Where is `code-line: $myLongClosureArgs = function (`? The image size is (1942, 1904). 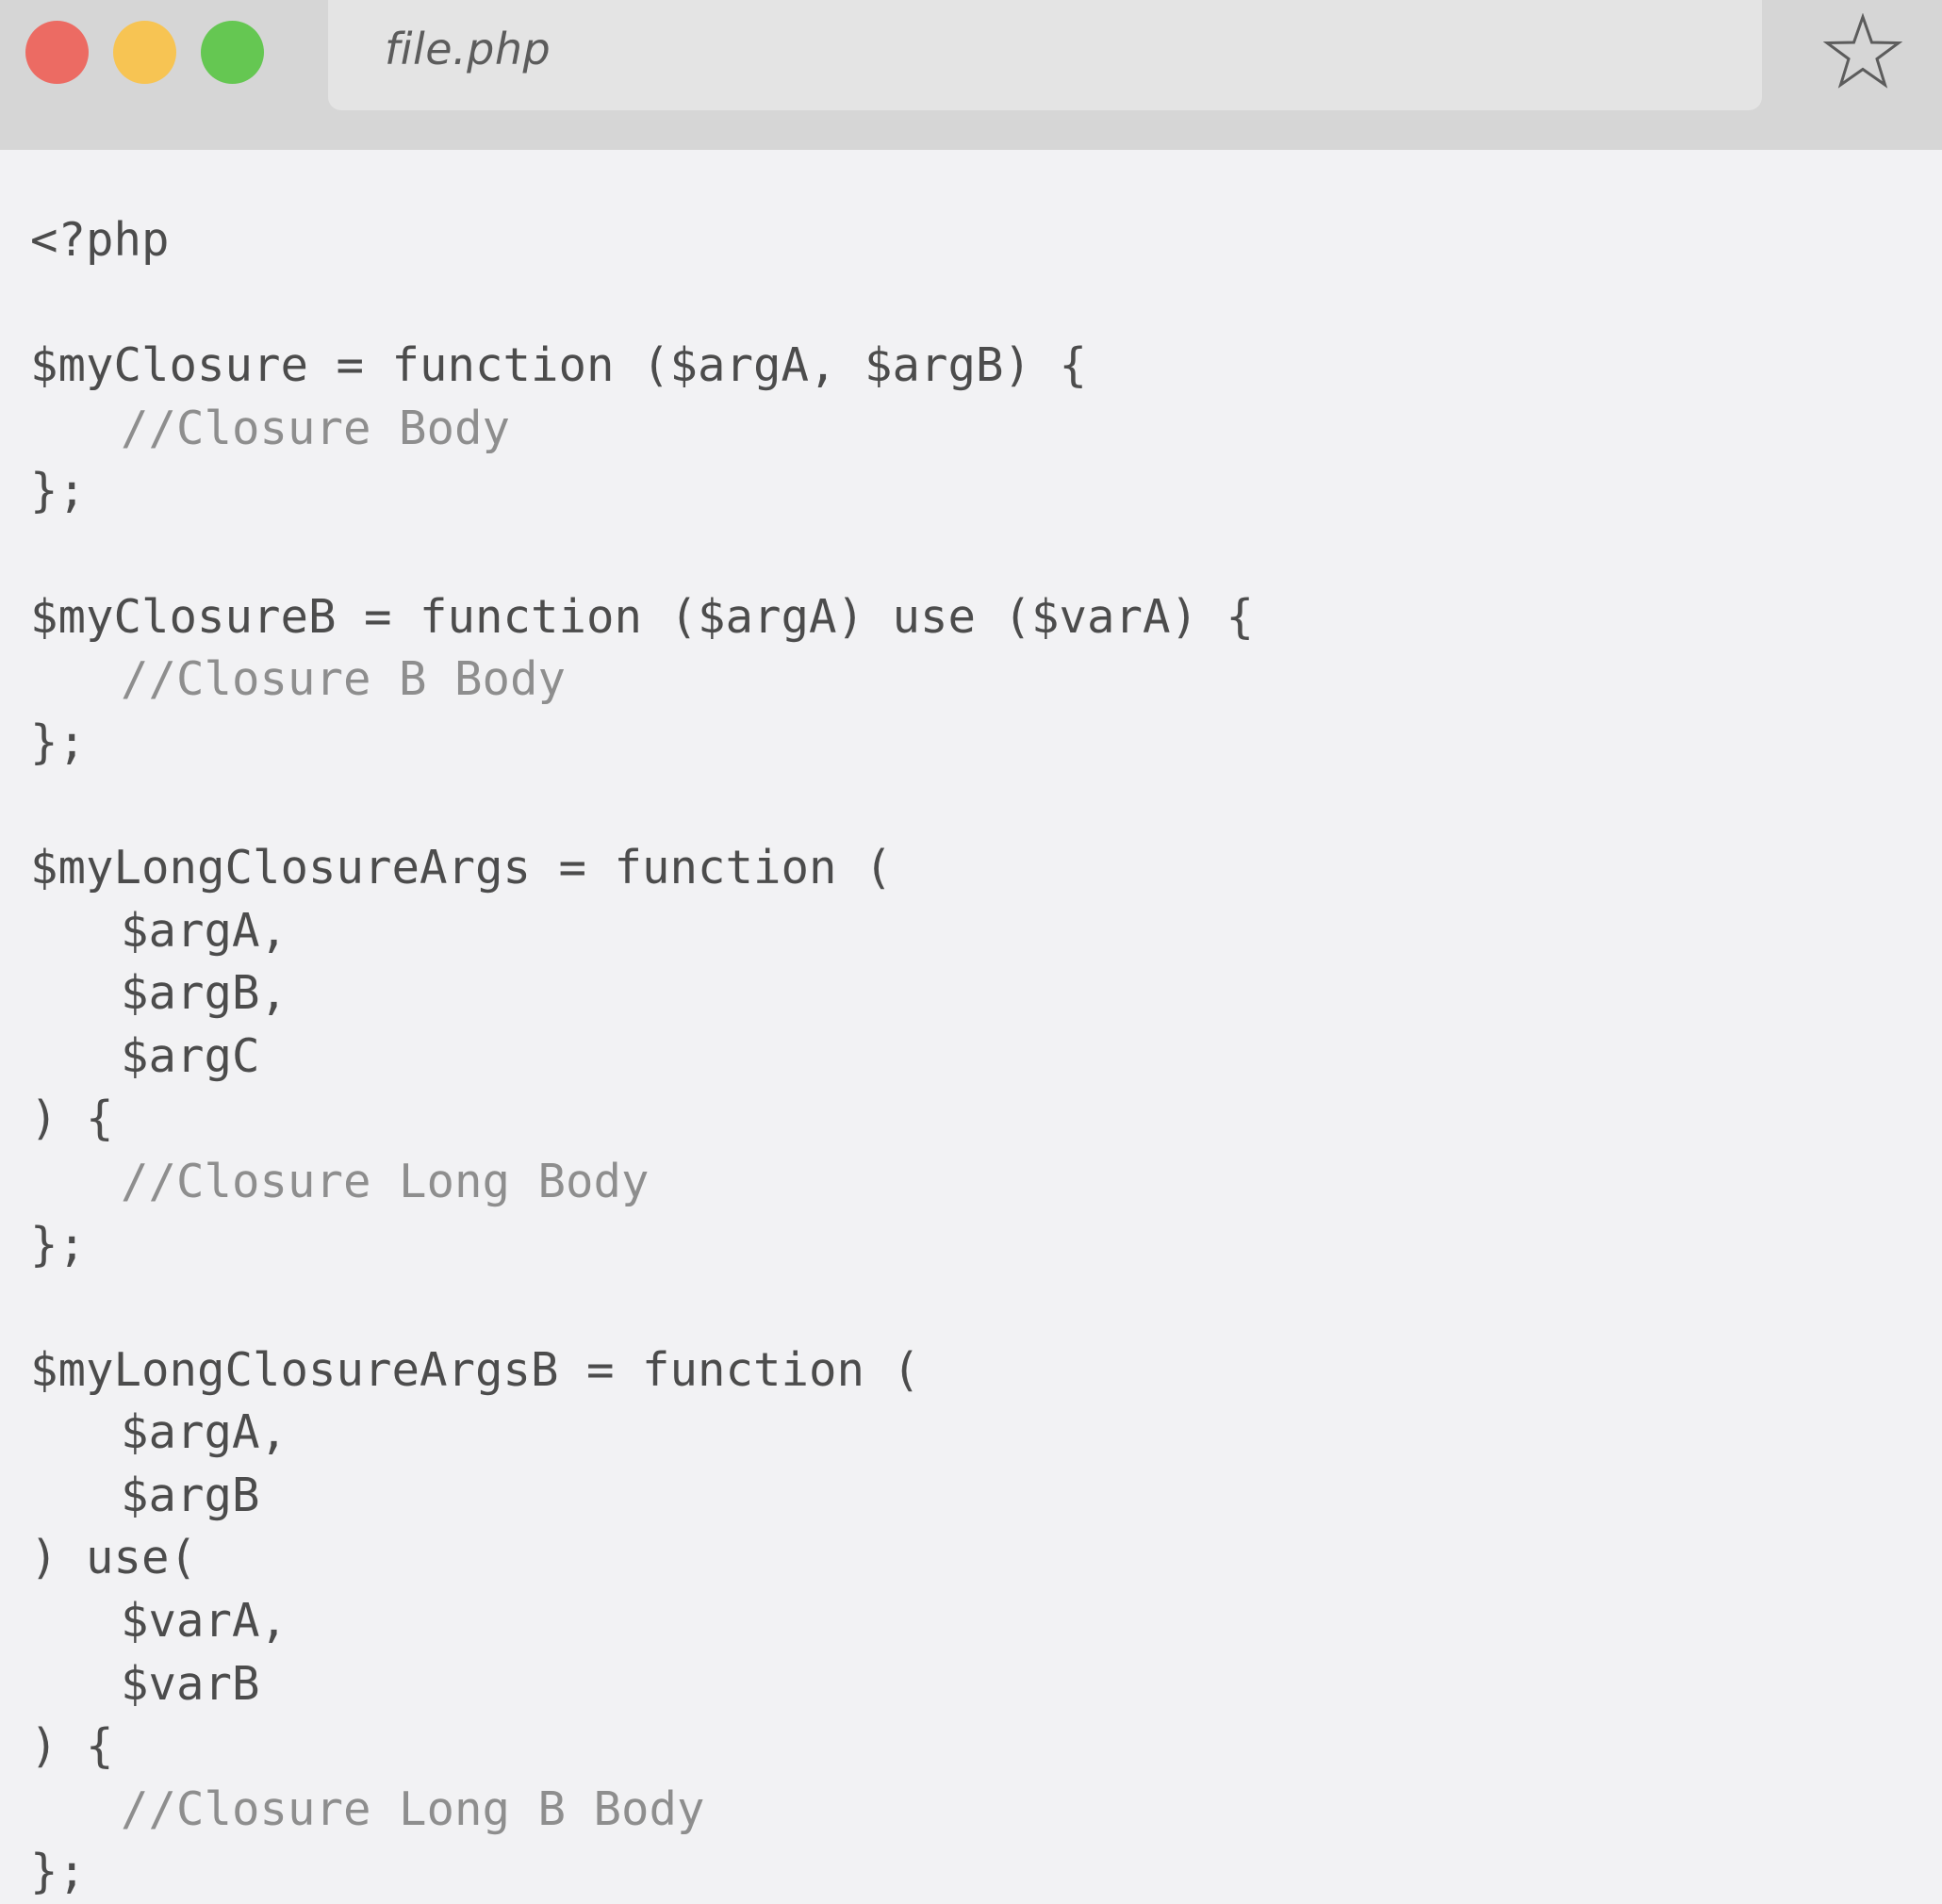 code-line: $myLongClosureArgs = function ( is located at coordinates (461, 867).